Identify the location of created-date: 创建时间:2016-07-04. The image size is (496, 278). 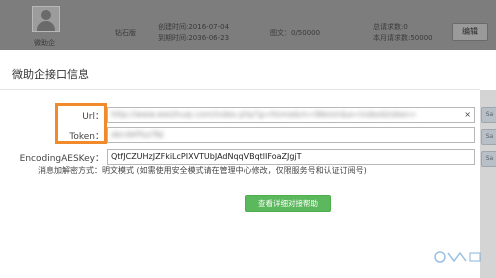
(194, 27).